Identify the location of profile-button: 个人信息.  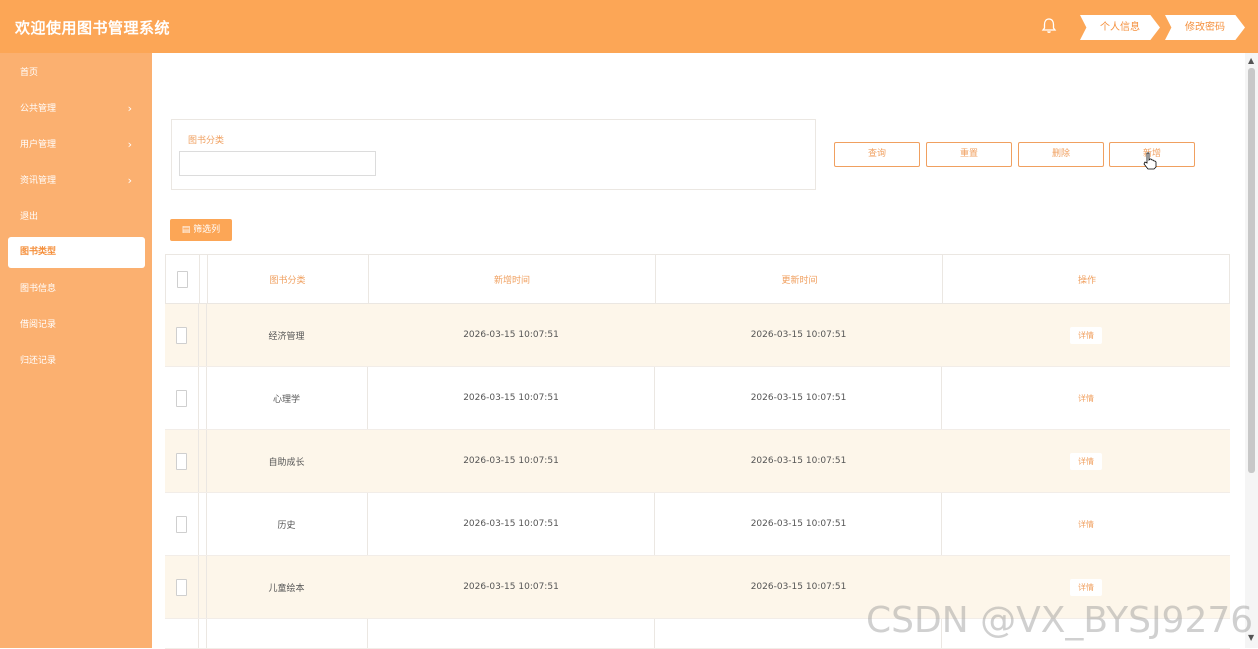
(1120, 27).